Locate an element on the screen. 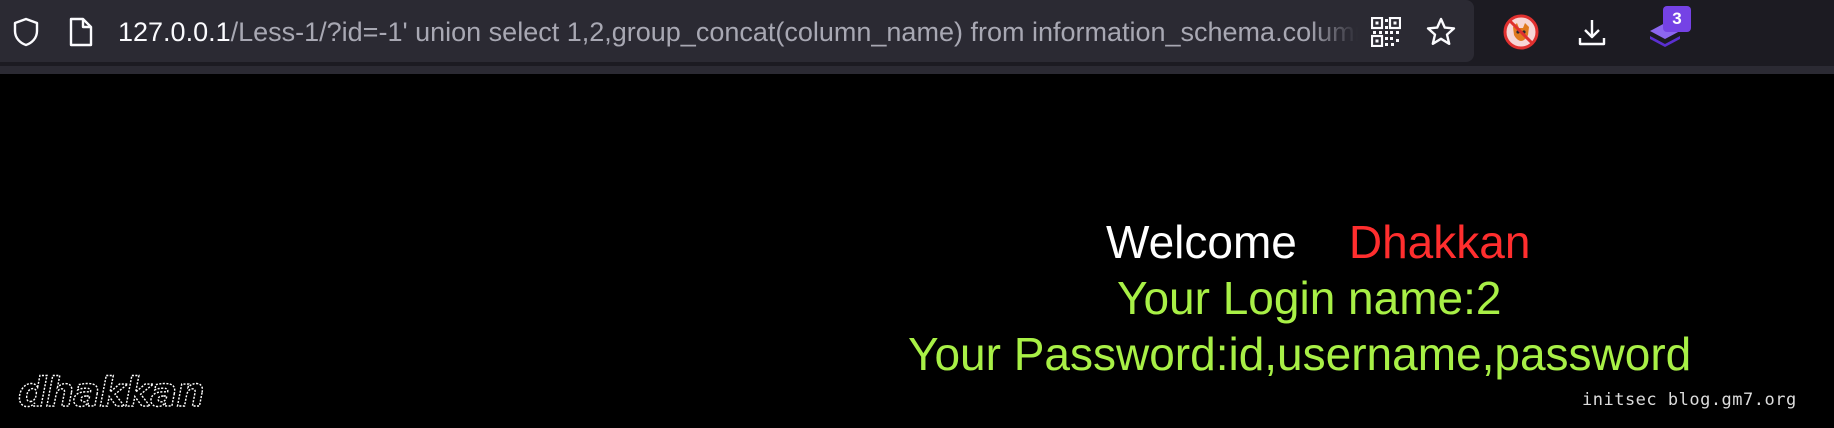 This screenshot has height=428, width=1834. download-icon is located at coordinates (1592, 32).